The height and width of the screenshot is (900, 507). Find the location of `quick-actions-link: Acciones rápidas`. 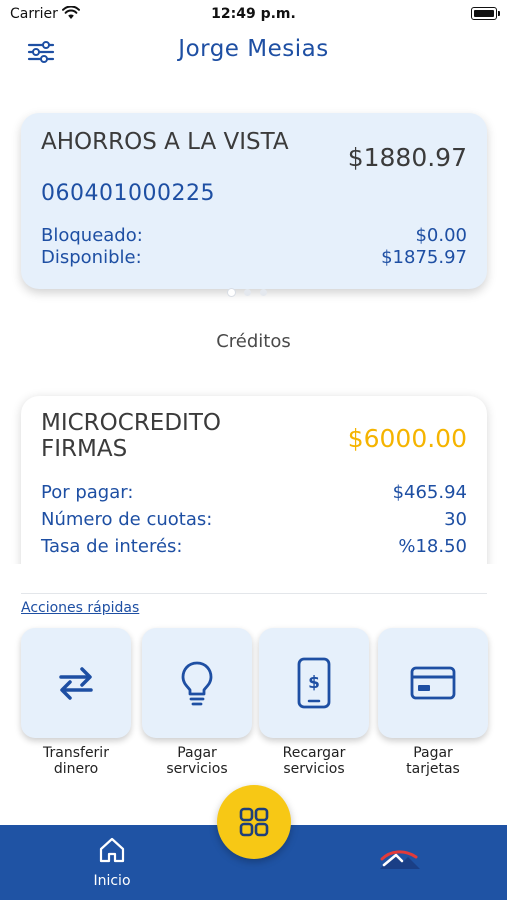

quick-actions-link: Acciones rápidas is located at coordinates (80, 608).